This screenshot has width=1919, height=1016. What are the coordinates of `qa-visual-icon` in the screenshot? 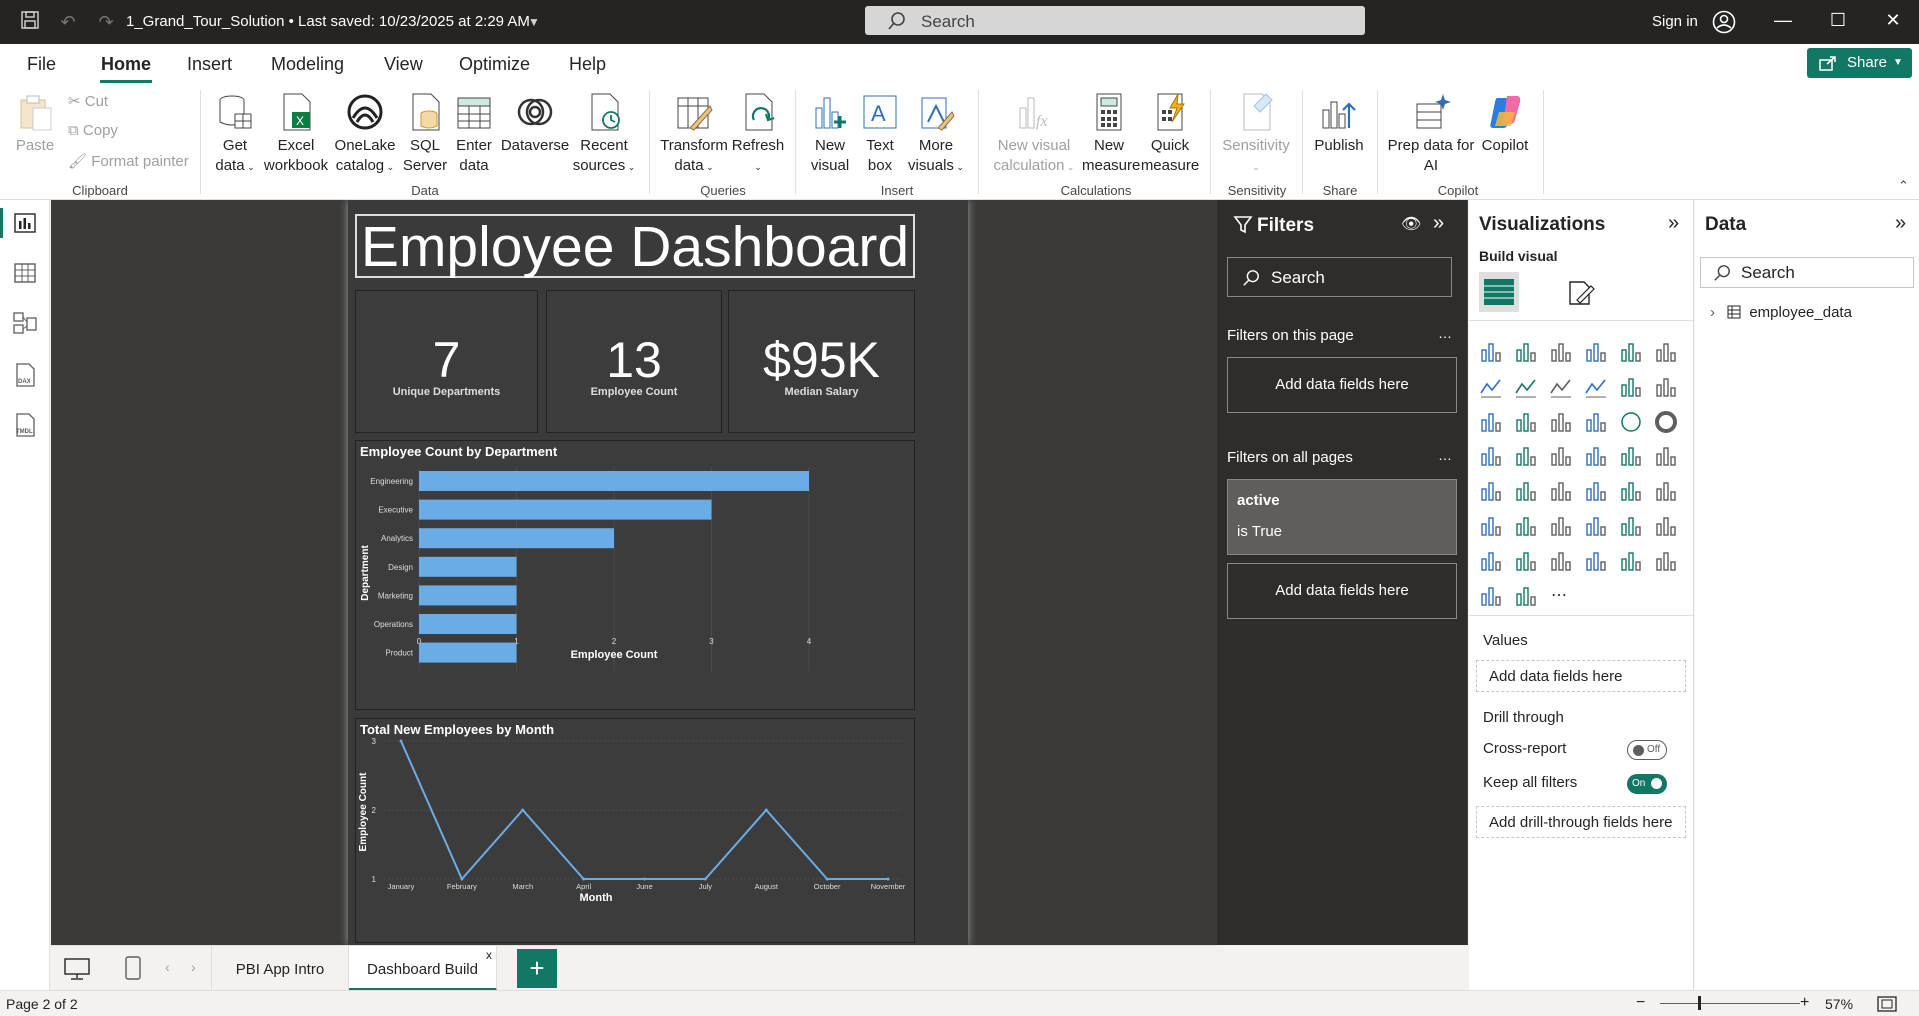 It's located at (1596, 526).